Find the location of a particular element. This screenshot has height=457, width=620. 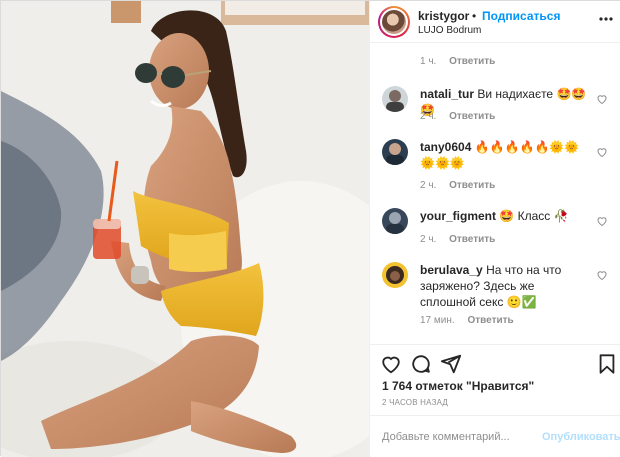

add-comment-bar: Опубликовать is located at coordinates (495, 436).